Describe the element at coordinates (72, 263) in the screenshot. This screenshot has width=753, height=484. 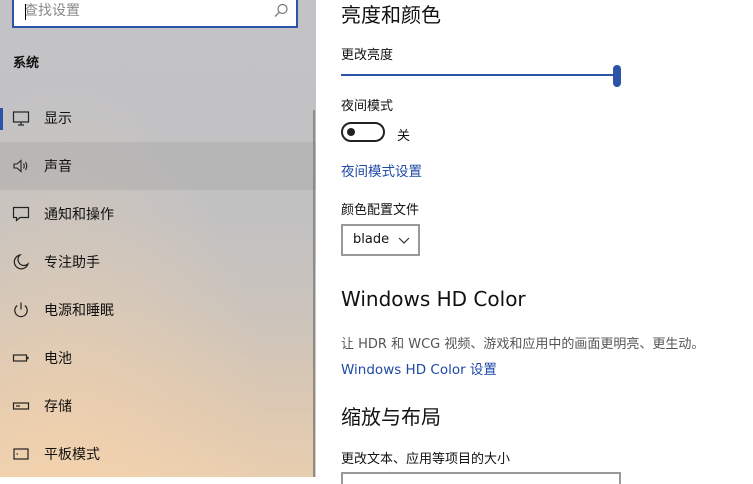
I see `sidebar-item-label: 专注助手` at that location.